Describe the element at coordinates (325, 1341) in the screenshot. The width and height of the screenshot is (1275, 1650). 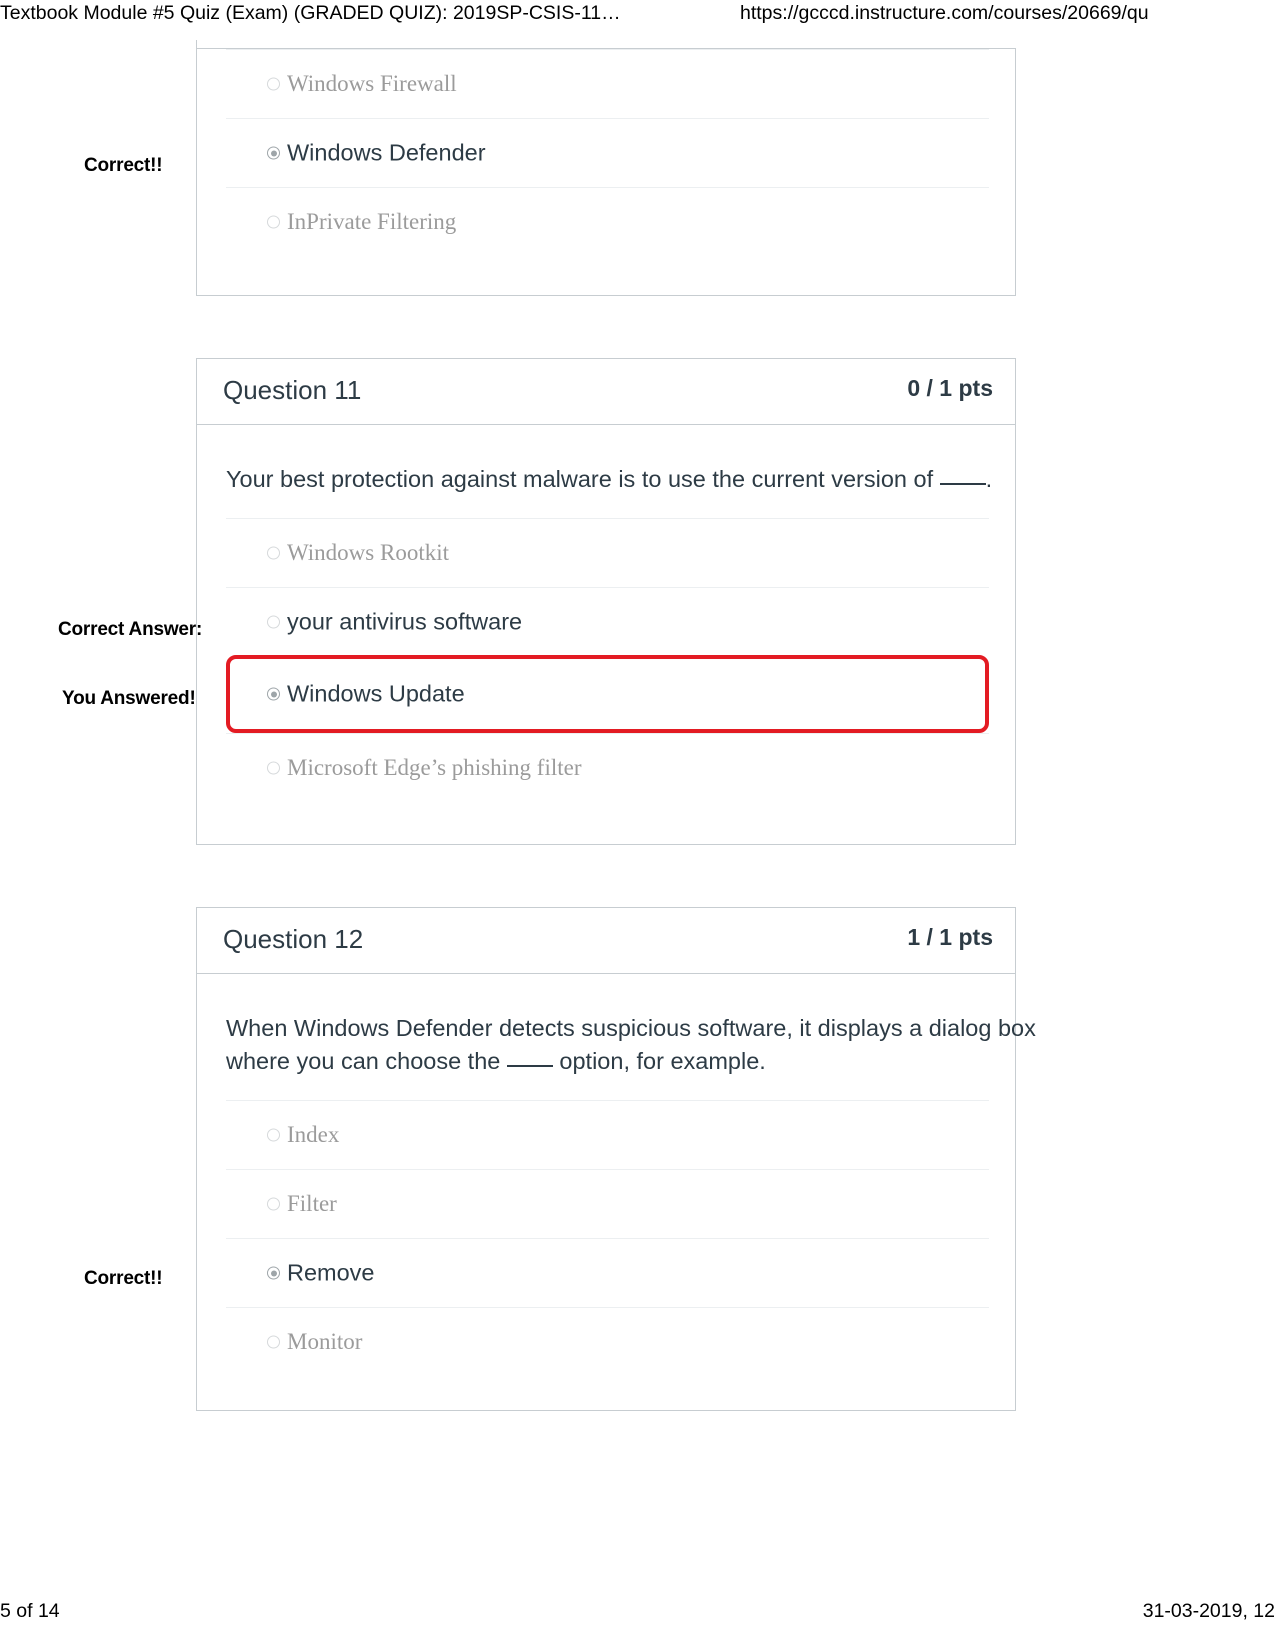
I see `answer-label: Monitor` at that location.